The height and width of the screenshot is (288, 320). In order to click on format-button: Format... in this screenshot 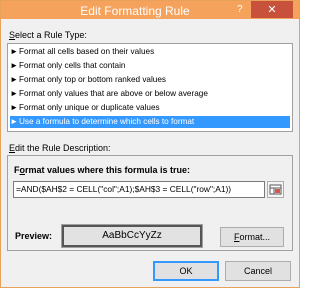, I will do `click(252, 237)`.